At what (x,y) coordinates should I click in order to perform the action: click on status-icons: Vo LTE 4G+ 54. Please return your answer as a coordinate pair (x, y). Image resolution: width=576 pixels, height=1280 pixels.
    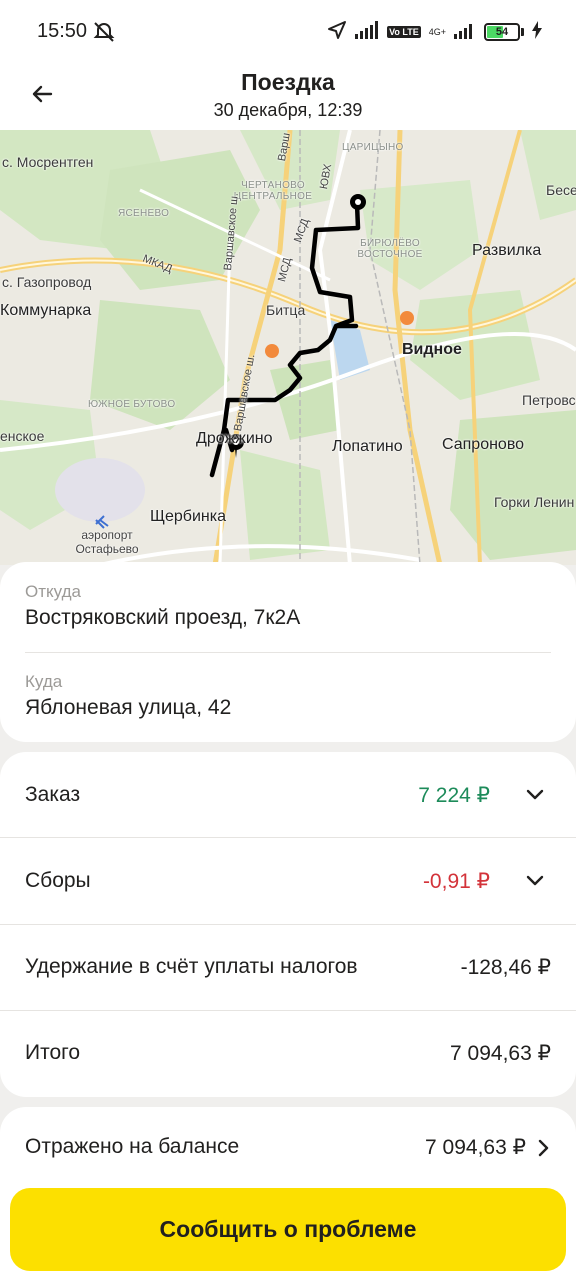
    Looking at the image, I should click on (434, 32).